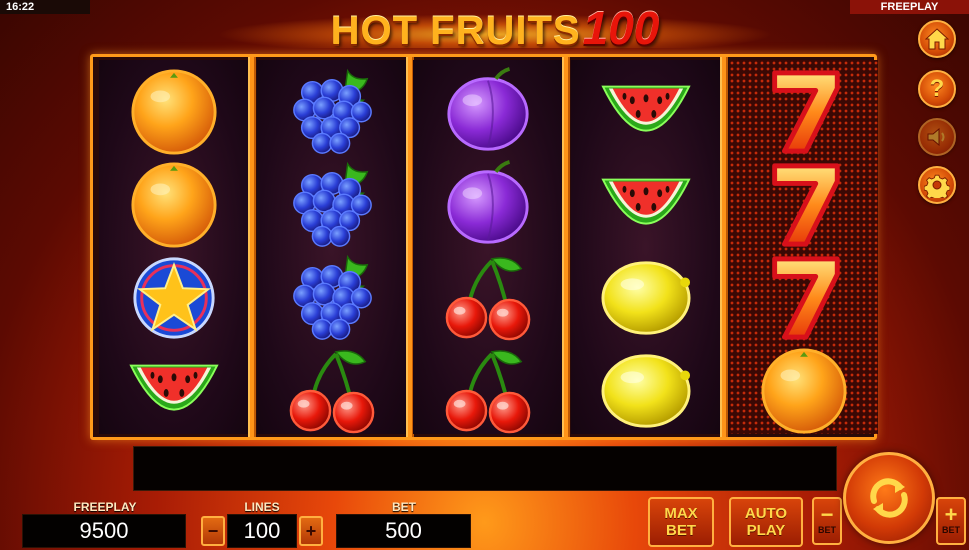 The height and width of the screenshot is (550, 969). I want to click on lines-decrease-button: −, so click(213, 531).